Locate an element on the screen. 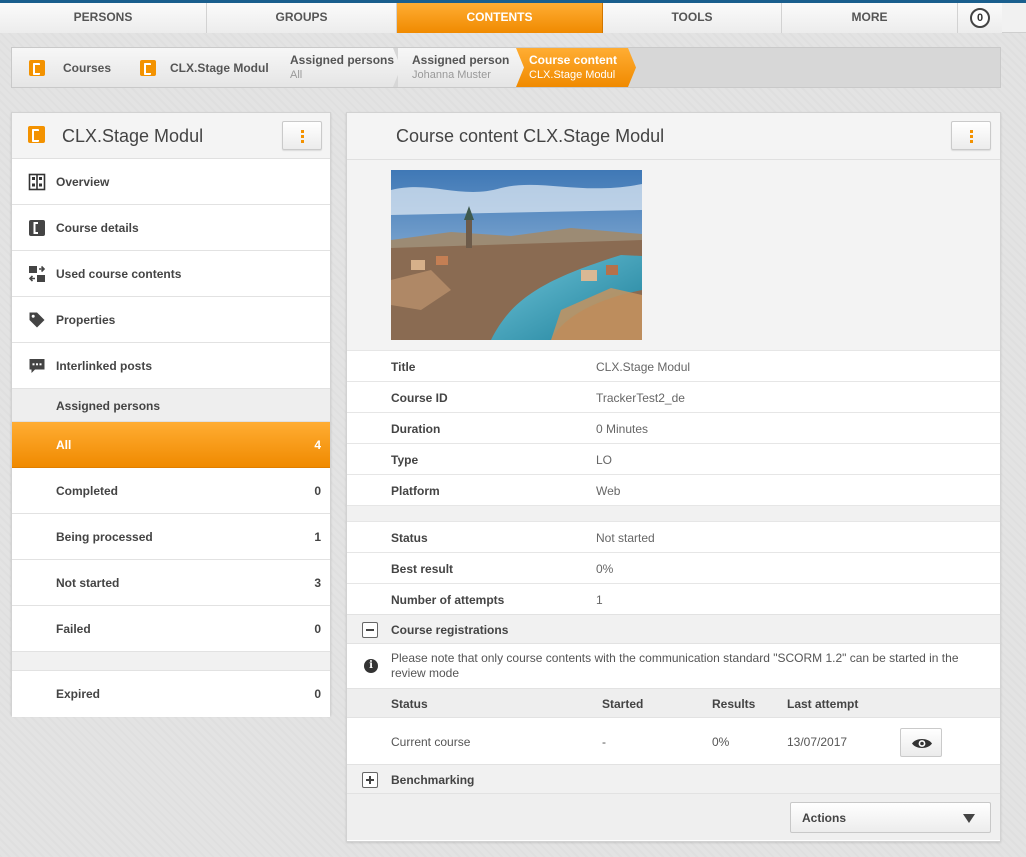  filter-all: All 4 is located at coordinates (171, 445).